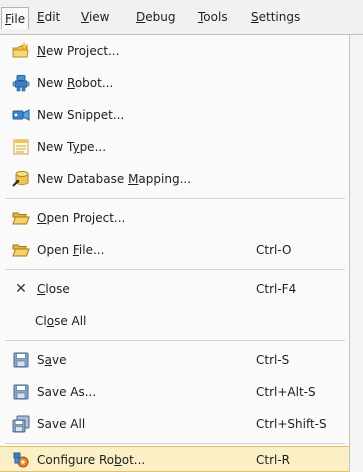 Image resolution: width=363 pixels, height=472 pixels. I want to click on menu-settings: Settings, so click(275, 17).